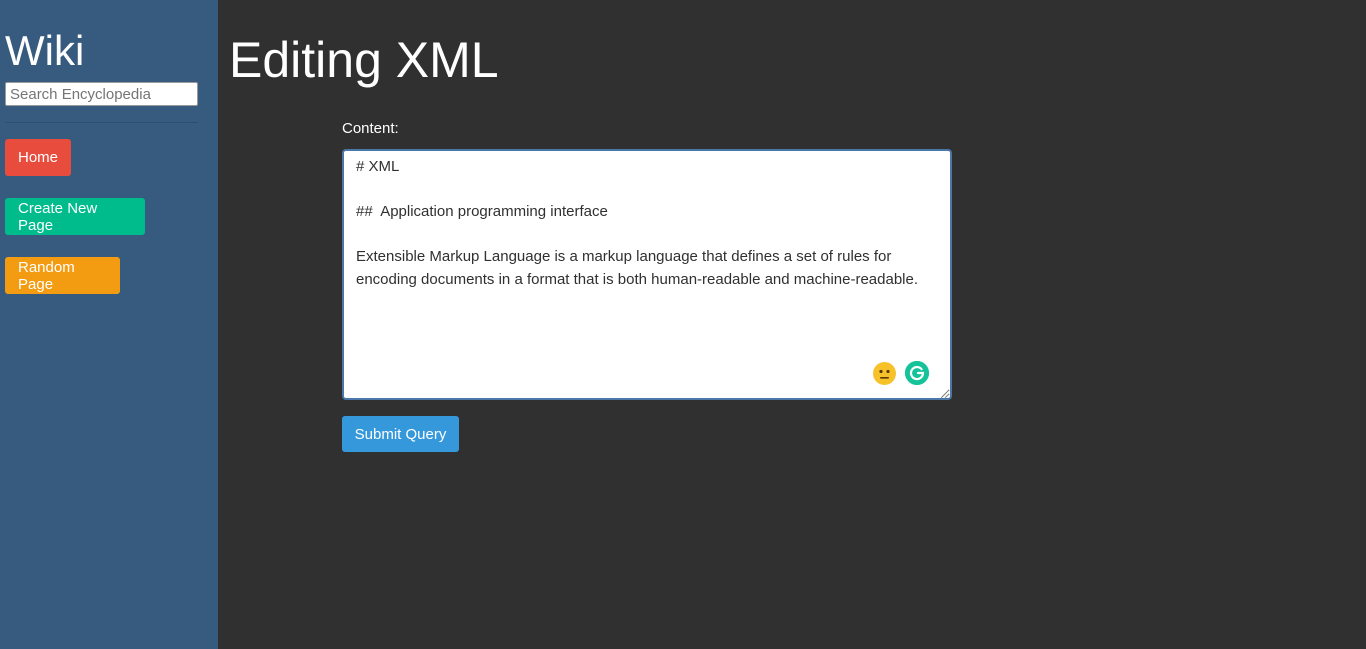  I want to click on submit-query-button: Submit Query, so click(400, 434).